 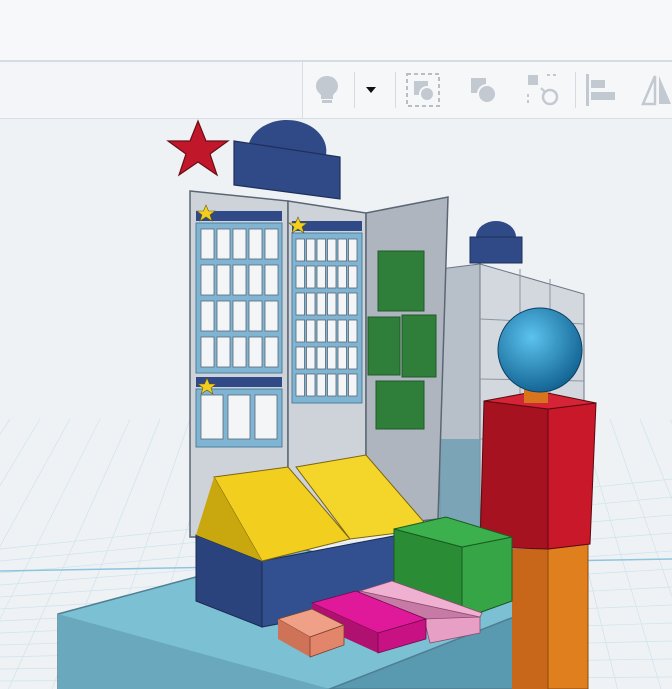 I want to click on mirror-icon, so click(x=656, y=90).